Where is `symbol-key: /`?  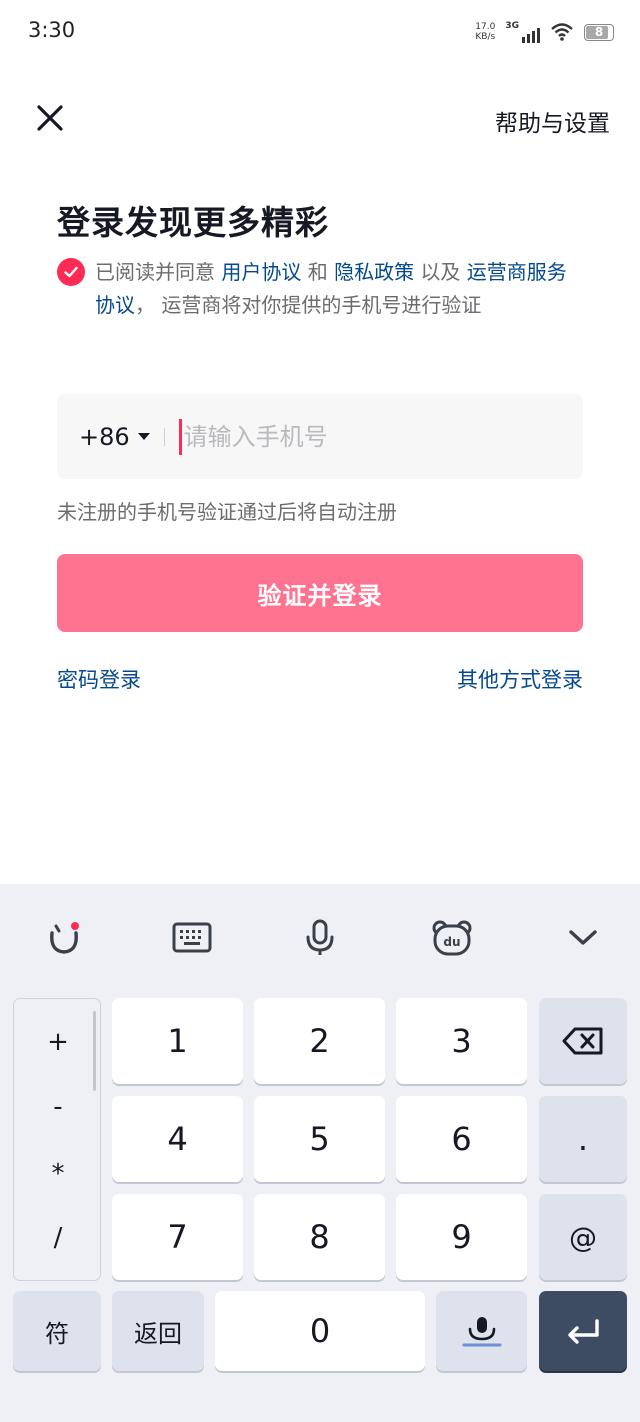
symbol-key: / is located at coordinates (58, 1238).